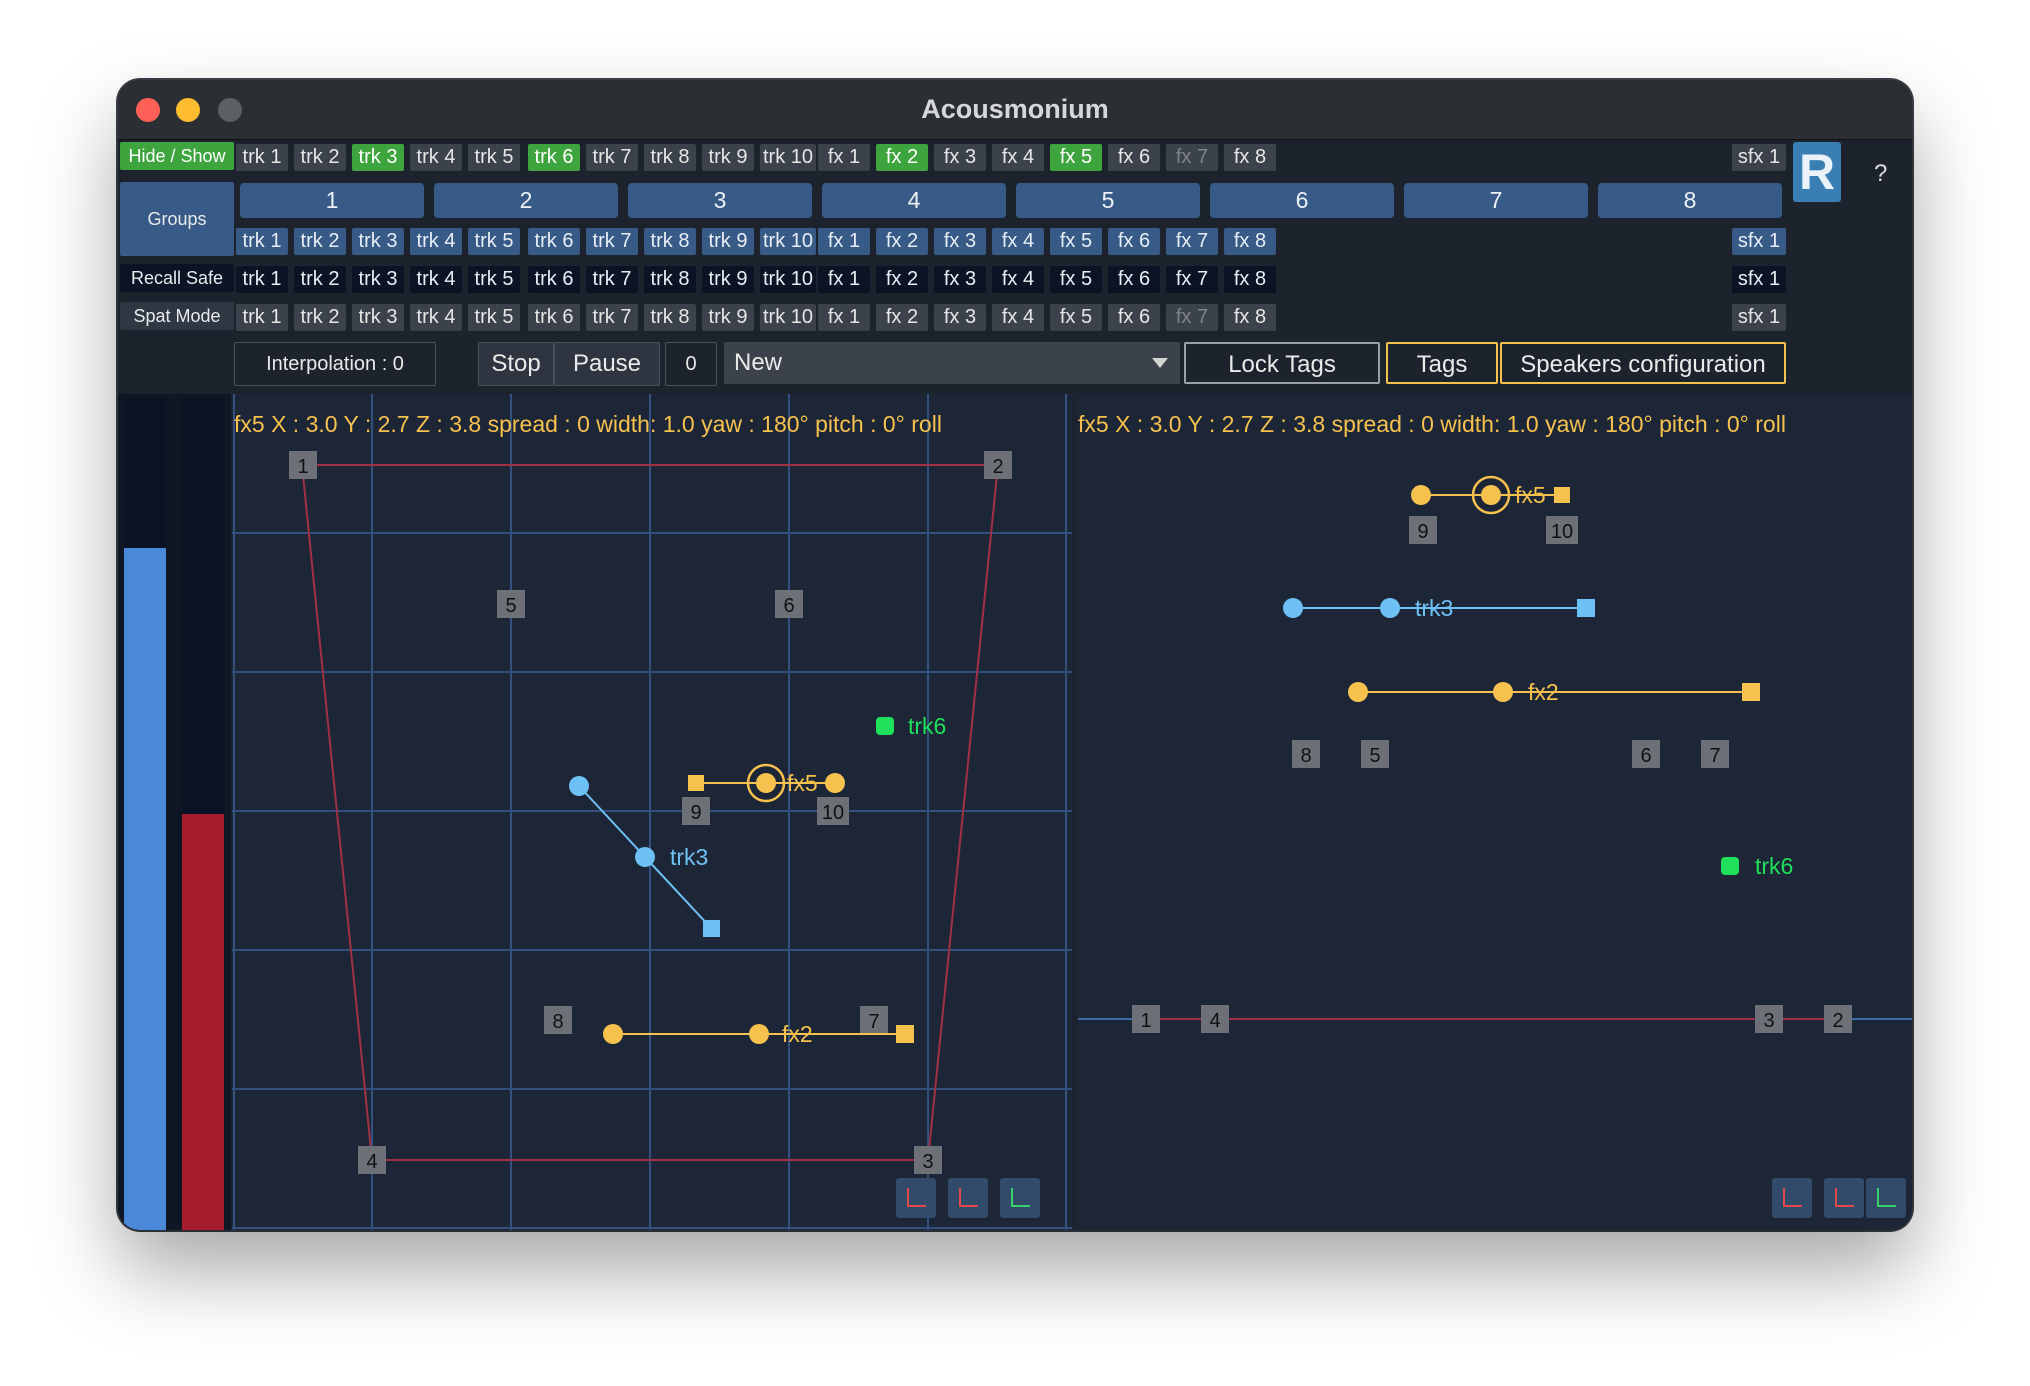 This screenshot has width=2030, height=1386. What do you see at coordinates (1838, 1019) in the screenshot?
I see `speaker-2: 2` at bounding box center [1838, 1019].